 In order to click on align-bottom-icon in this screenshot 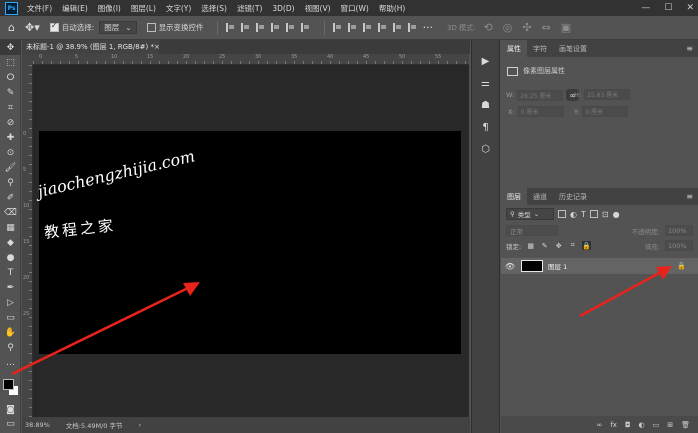, I will do `click(305, 27)`.